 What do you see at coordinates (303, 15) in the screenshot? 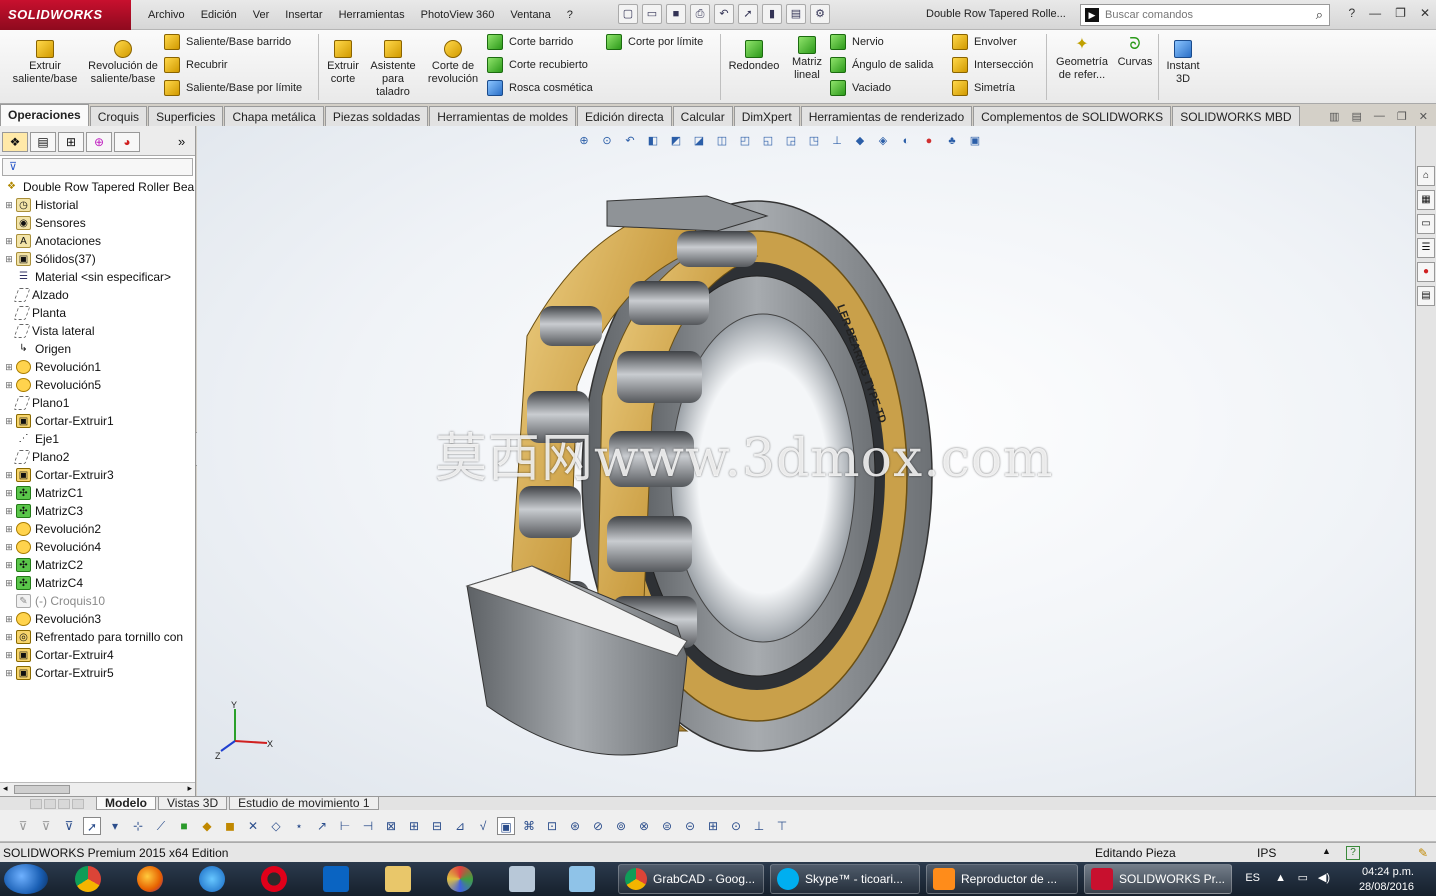
I see `menu-insertar: Insertar` at bounding box center [303, 15].